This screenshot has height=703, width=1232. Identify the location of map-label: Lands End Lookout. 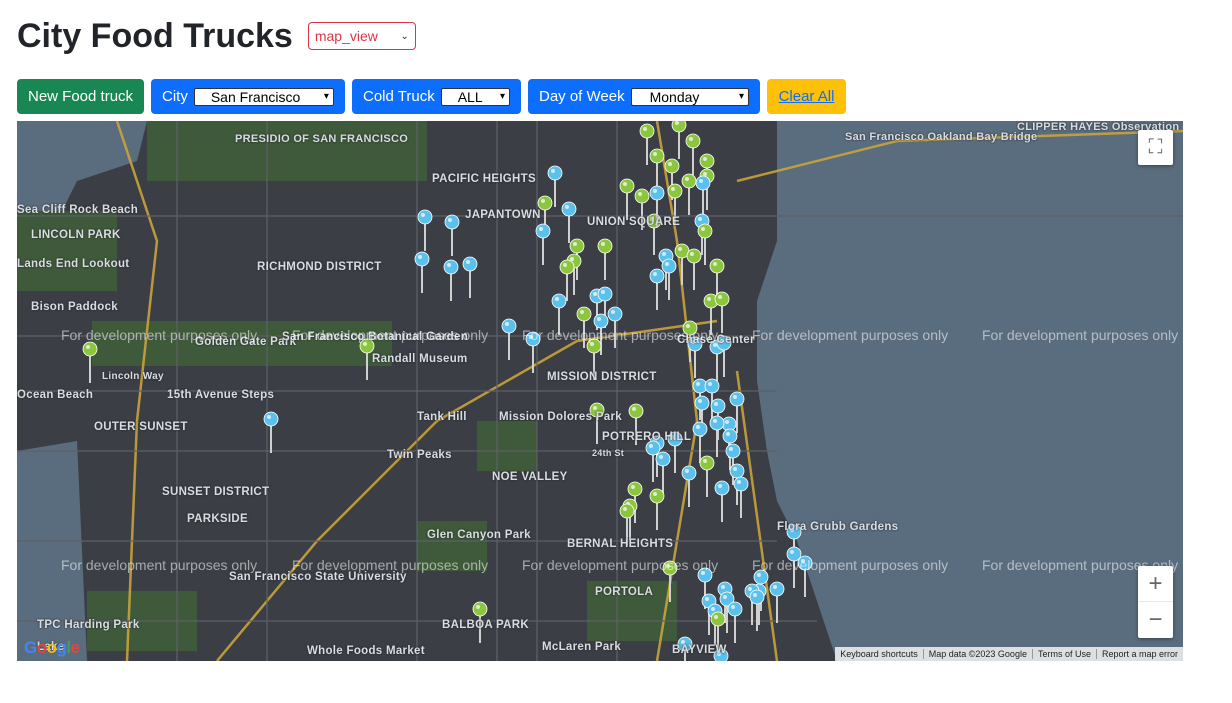
(73, 264).